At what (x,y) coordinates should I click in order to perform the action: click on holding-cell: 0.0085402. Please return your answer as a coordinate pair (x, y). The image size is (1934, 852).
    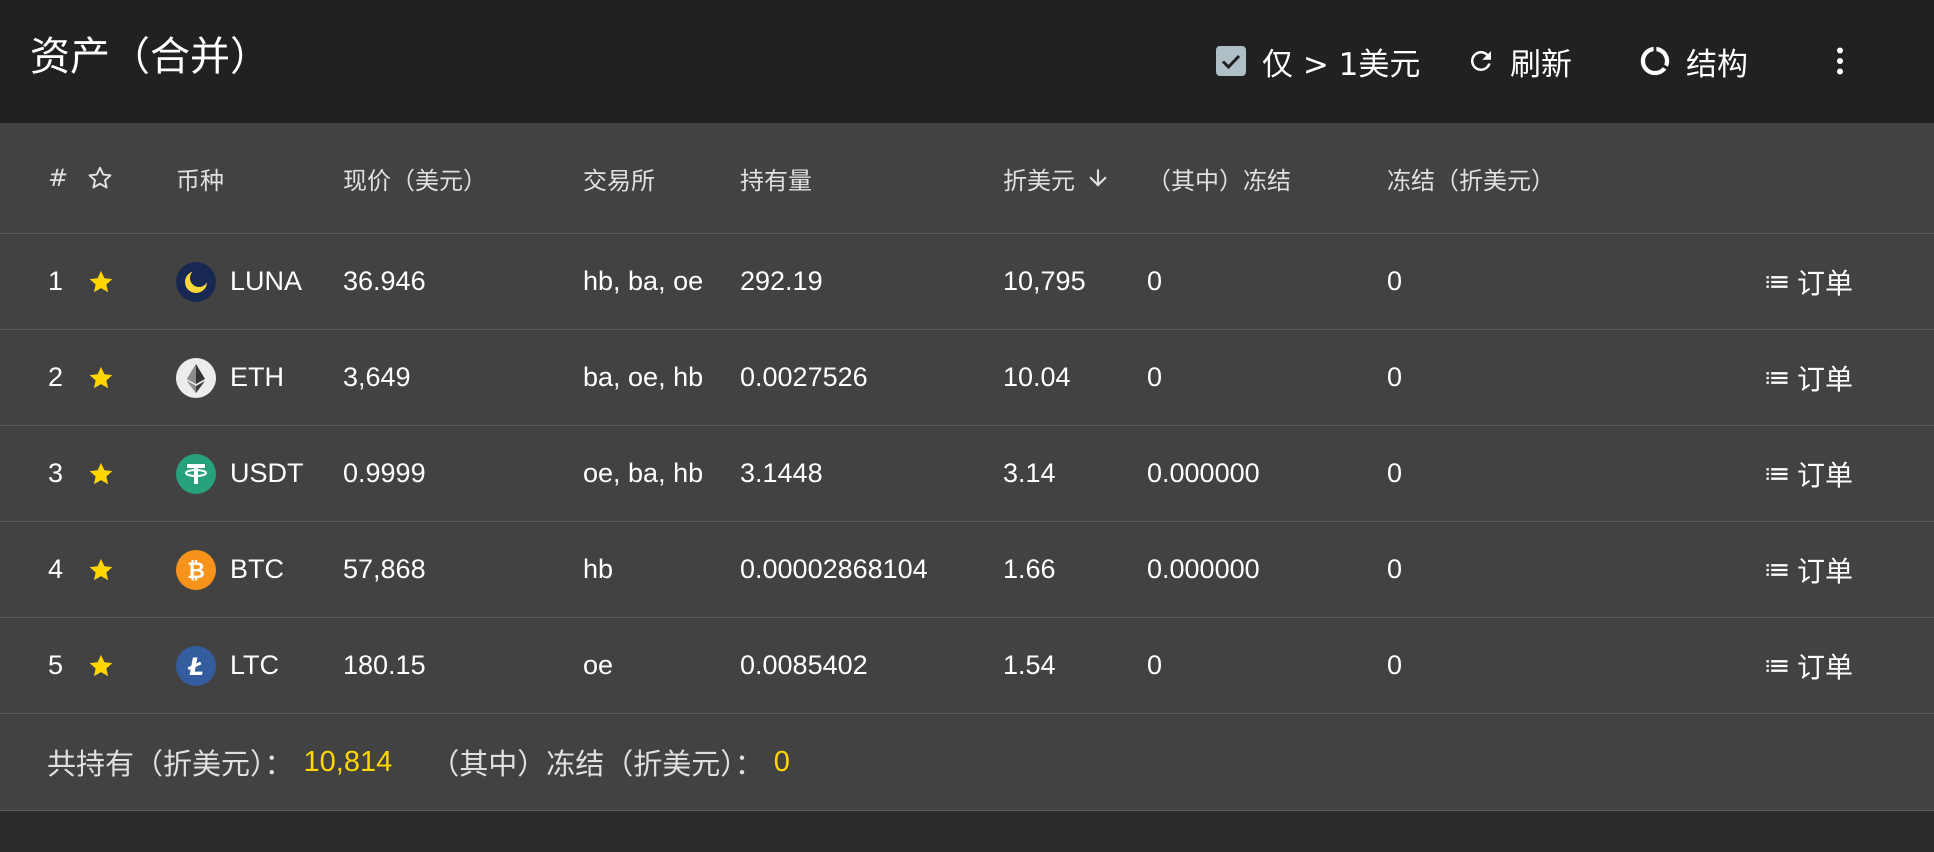
    Looking at the image, I should click on (804, 665).